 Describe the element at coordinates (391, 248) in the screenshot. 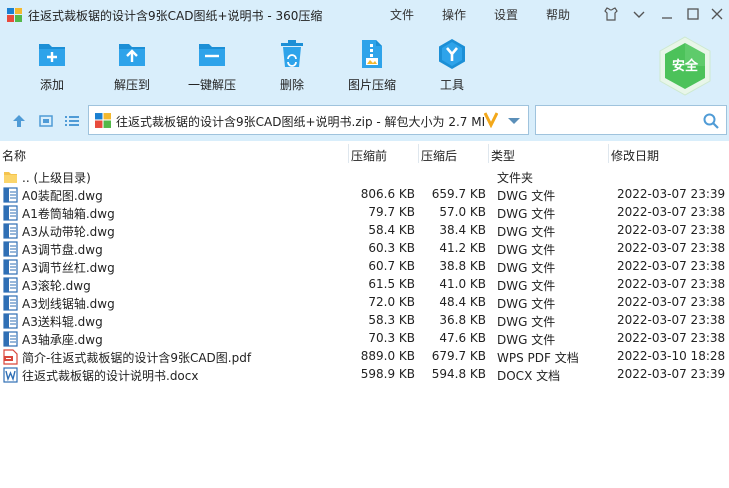

I see `file-size: 60.3 KB` at that location.